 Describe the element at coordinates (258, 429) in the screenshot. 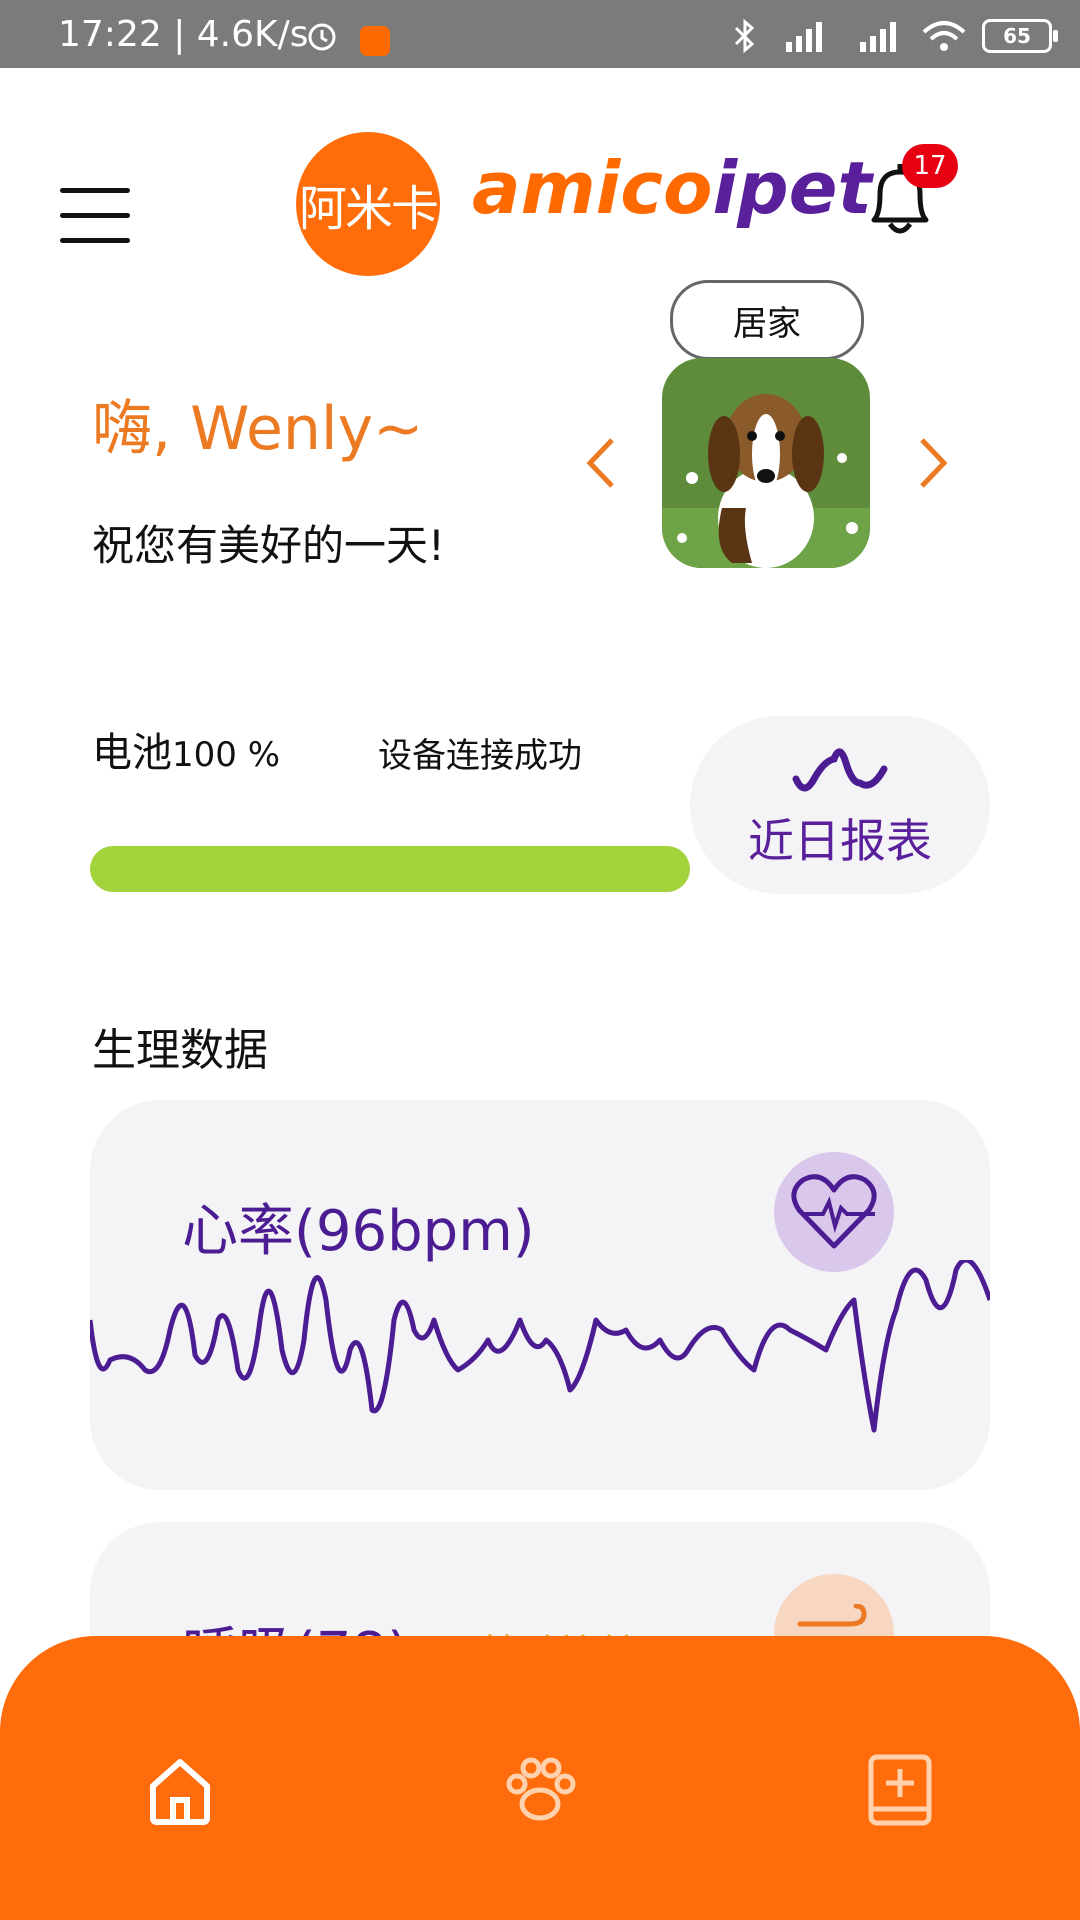

I see `greeting-title: 嗨, Wenly~` at that location.